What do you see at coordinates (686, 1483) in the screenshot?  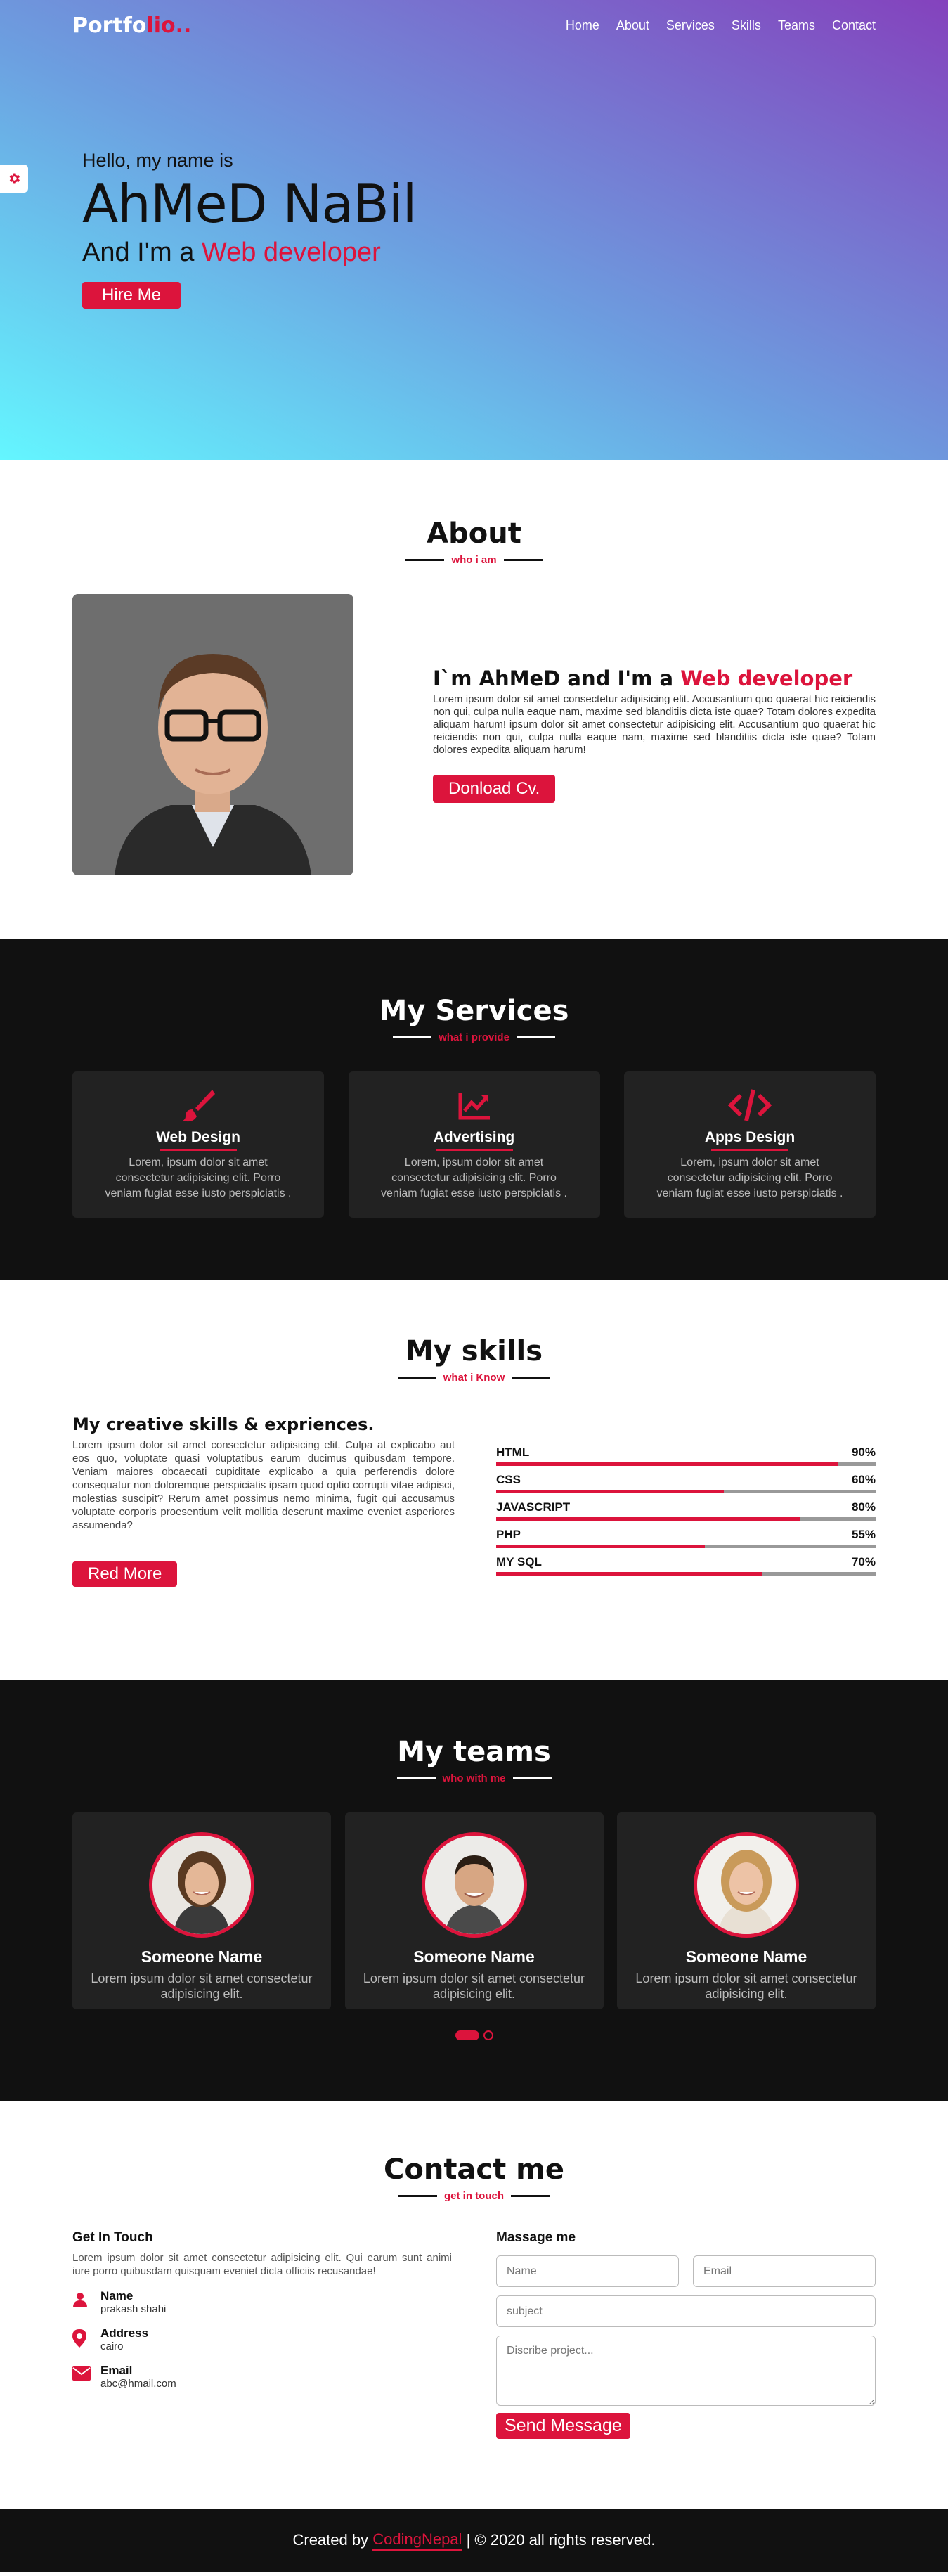 I see `skill-bar-css: CSS 60%` at bounding box center [686, 1483].